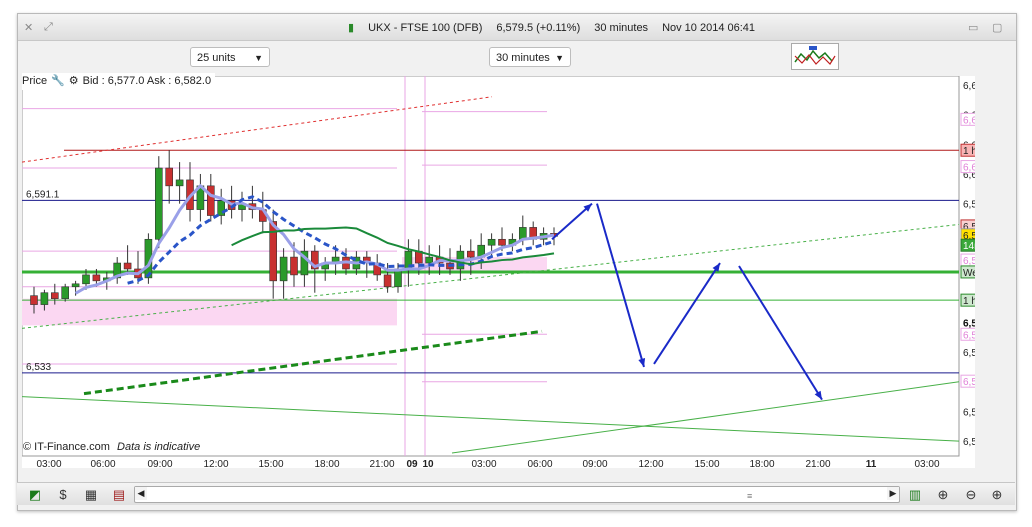 This screenshot has height=527, width=1032. I want to click on calculator-icon: ▦, so click(91, 495).